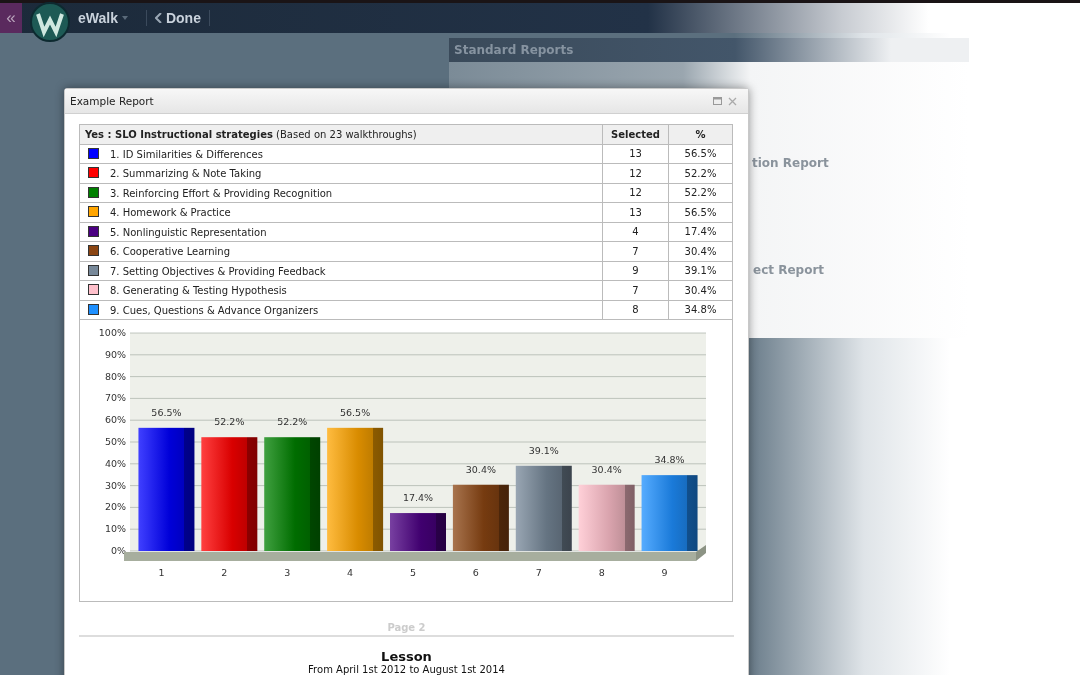 This screenshot has height=675, width=1080. What do you see at coordinates (112, 332) in the screenshot?
I see `axis-tick-label: 100%` at bounding box center [112, 332].